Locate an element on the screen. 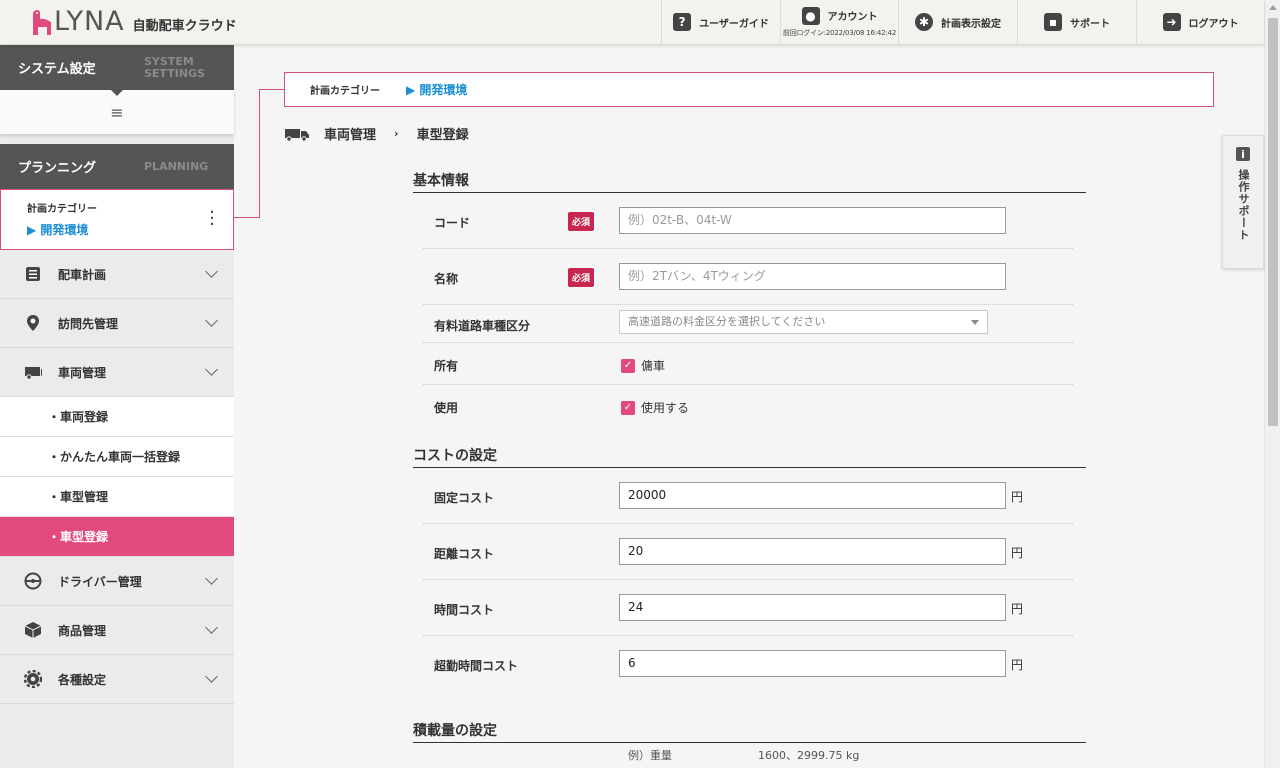 This screenshot has height=768, width=1280. sidebar-item-dispatch-plan: 配車計画 is located at coordinates (117, 274).